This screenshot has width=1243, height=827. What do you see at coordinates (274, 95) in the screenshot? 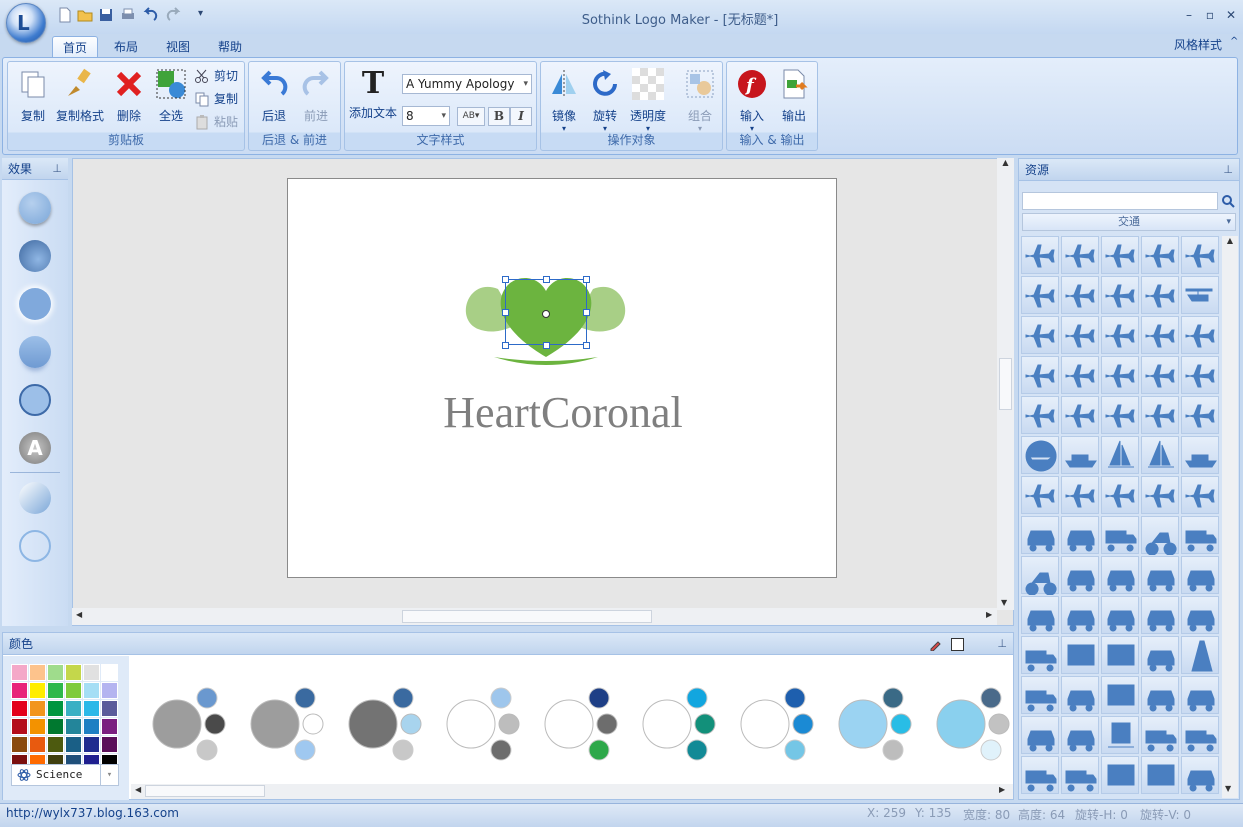
I see `undo-button: 后退` at bounding box center [274, 95].